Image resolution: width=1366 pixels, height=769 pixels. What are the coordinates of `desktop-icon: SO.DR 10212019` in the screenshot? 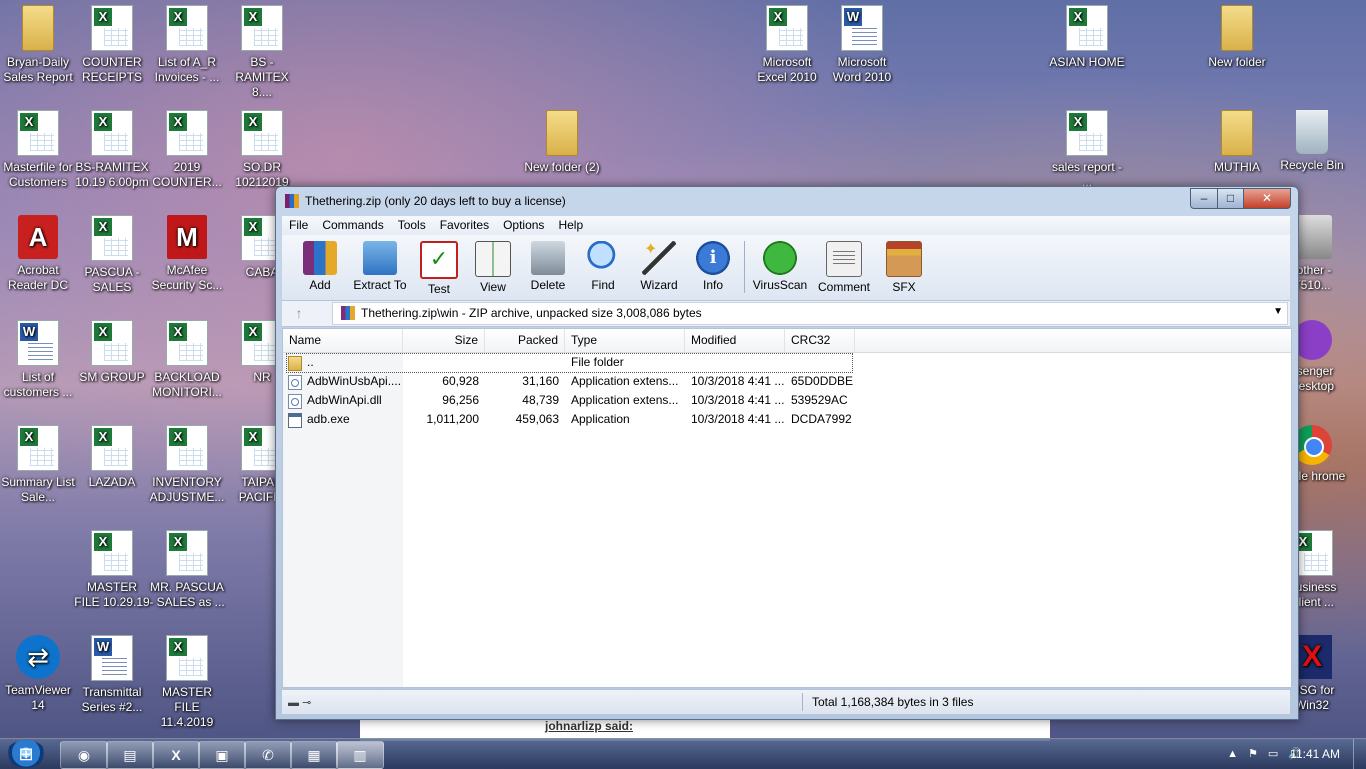 It's located at (262, 150).